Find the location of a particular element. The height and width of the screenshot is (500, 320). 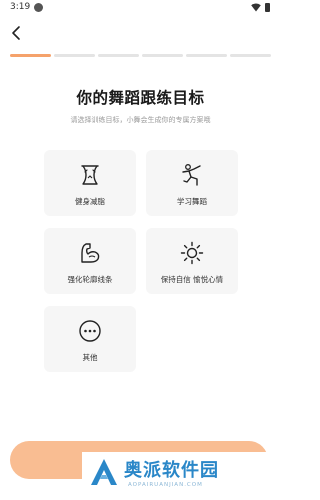

option-card-body-contour: 强化轮廓线条 is located at coordinates (90, 261).